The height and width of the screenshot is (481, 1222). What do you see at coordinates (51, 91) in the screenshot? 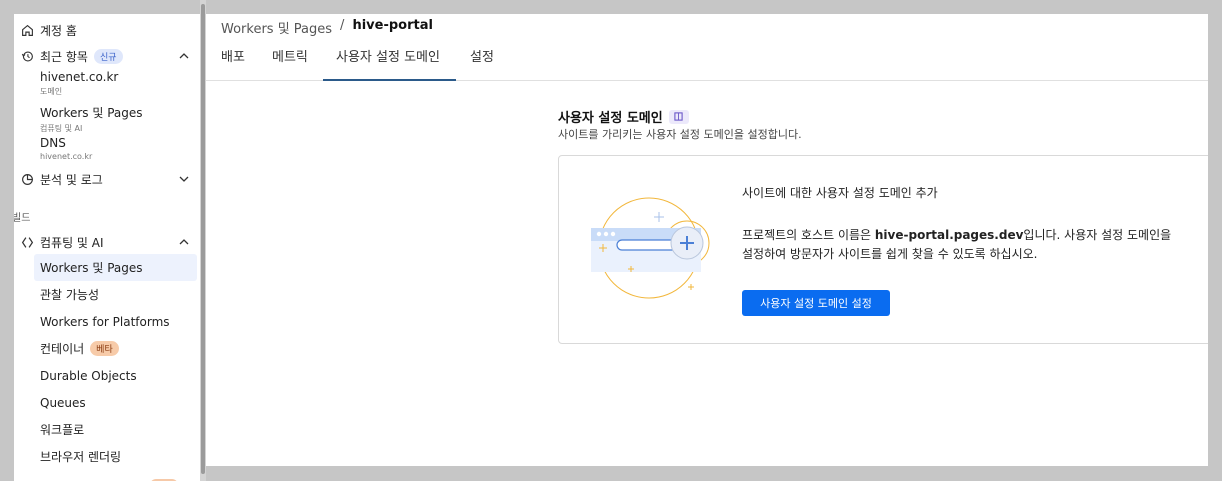
I see `recent-item-sub: 도메인` at bounding box center [51, 91].